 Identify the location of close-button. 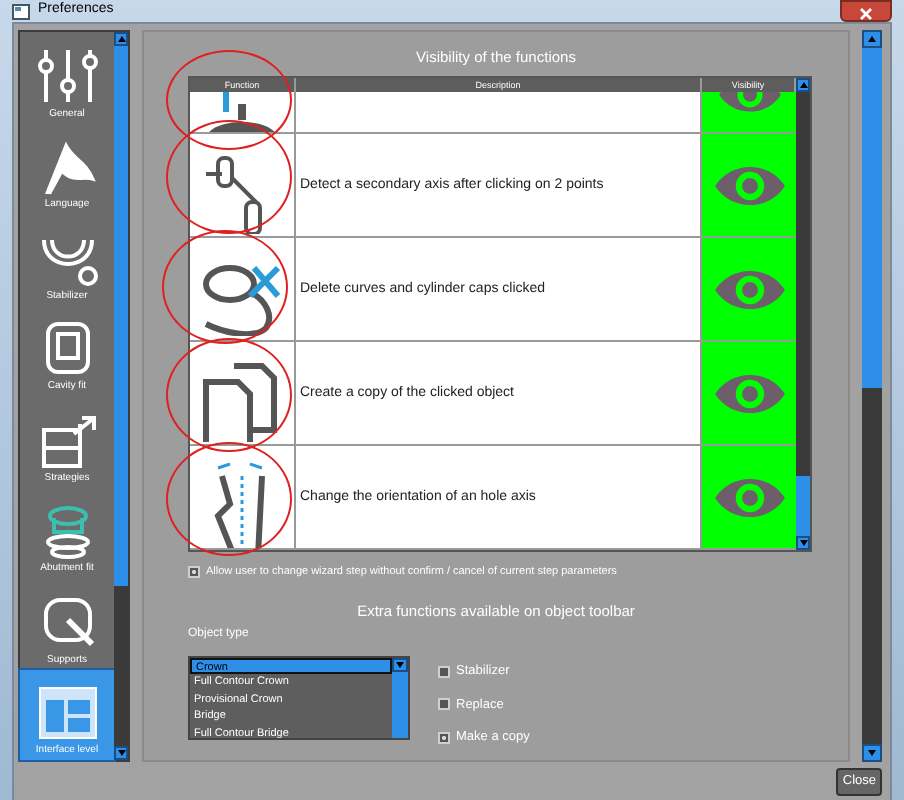
(866, 11).